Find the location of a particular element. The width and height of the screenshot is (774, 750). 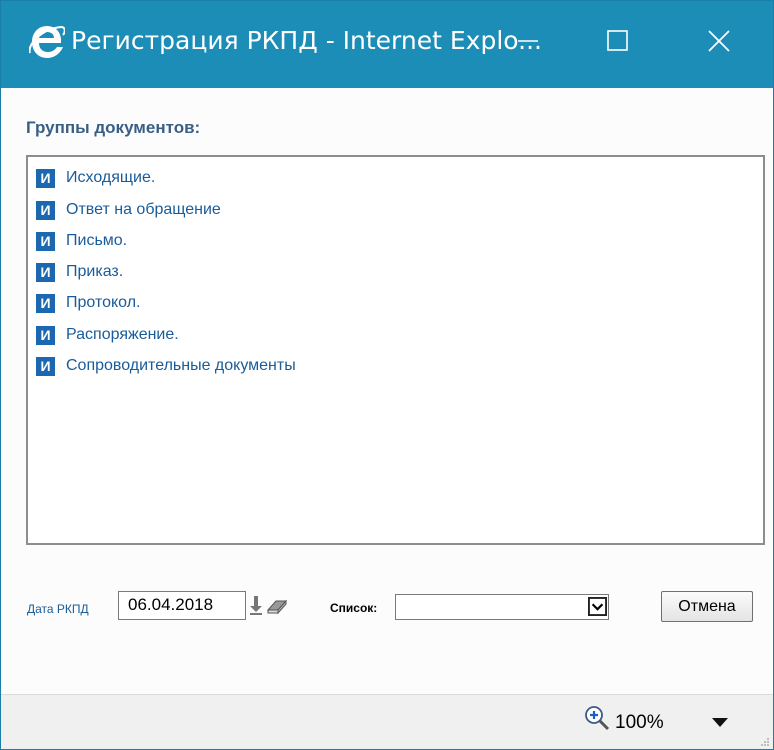

list-item-directive: И Распоряжение. is located at coordinates (107, 335).